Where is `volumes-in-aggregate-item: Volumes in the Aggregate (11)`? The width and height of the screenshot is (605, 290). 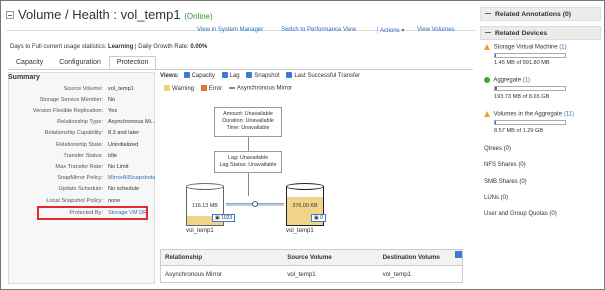 volumes-in-aggregate-item: Volumes in the Aggregate (11) is located at coordinates (529, 114).